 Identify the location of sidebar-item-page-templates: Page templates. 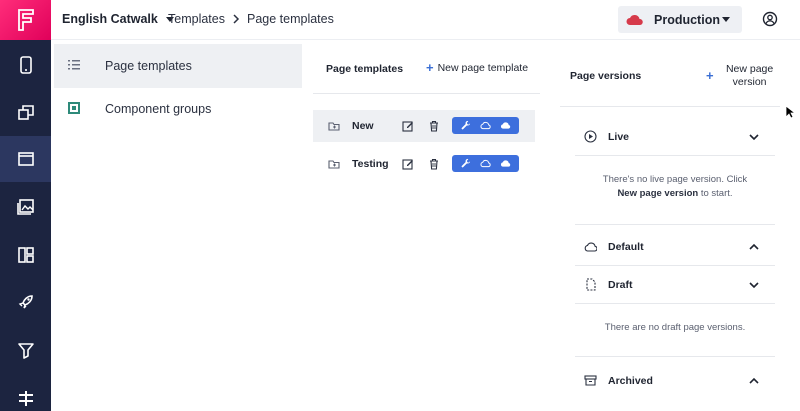
(178, 66).